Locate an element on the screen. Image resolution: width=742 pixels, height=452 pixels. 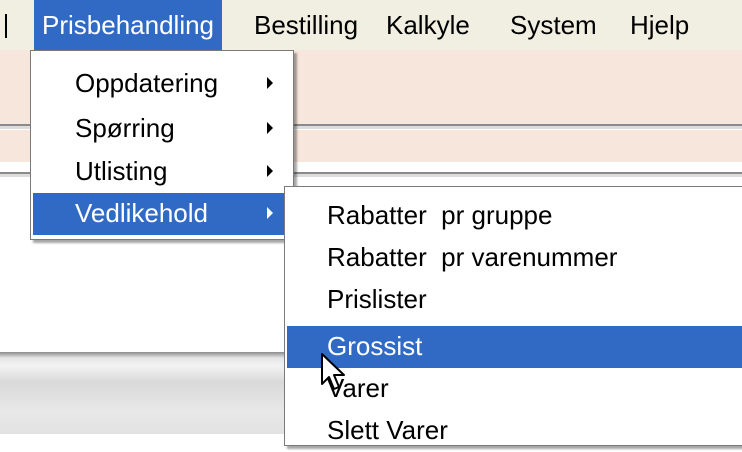
menu-item-varer: Varer is located at coordinates (514, 389).